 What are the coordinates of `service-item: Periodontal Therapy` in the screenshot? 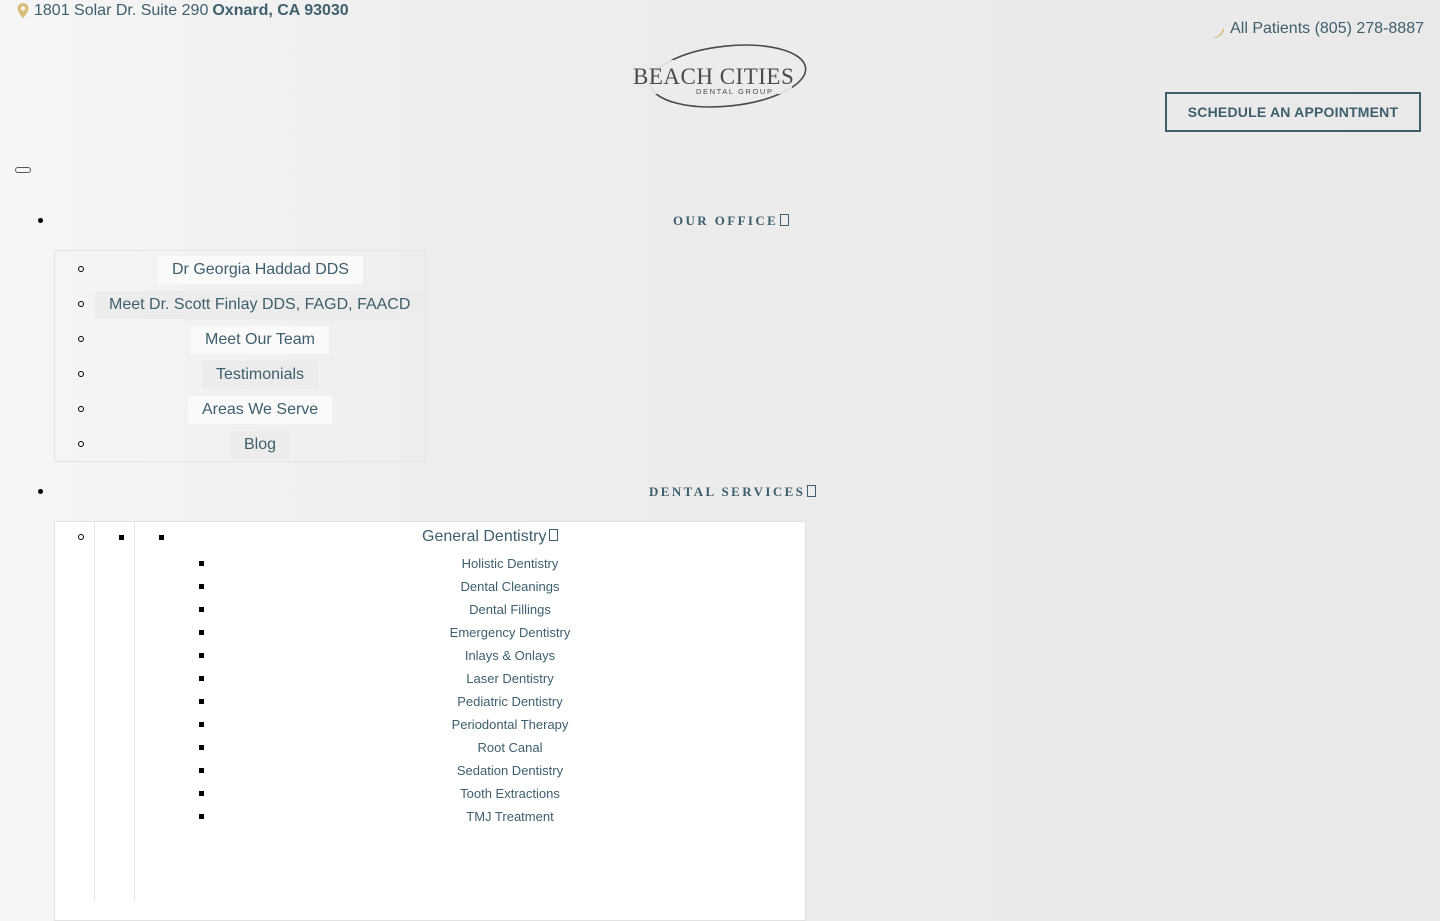 It's located at (510, 724).